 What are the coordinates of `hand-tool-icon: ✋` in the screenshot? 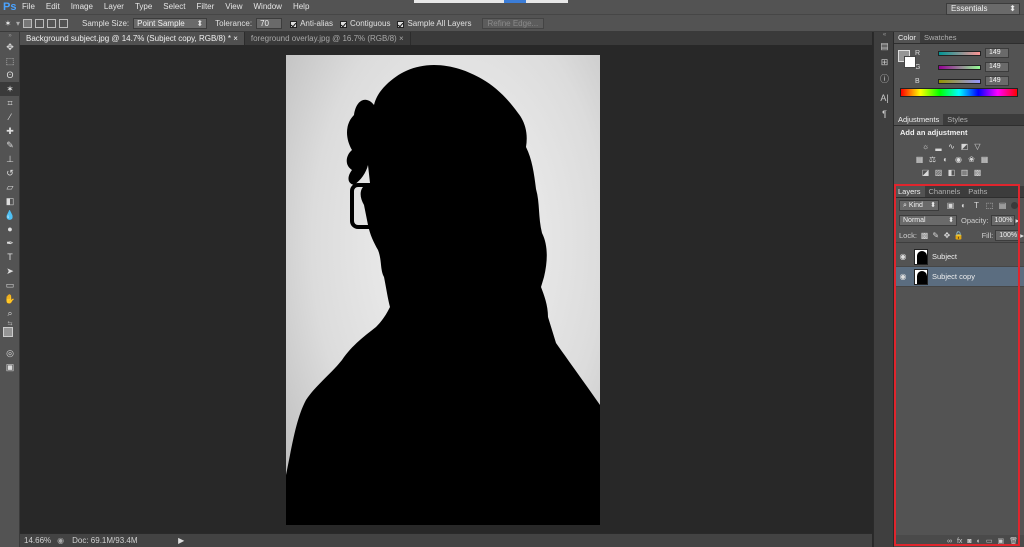 It's located at (10, 299).